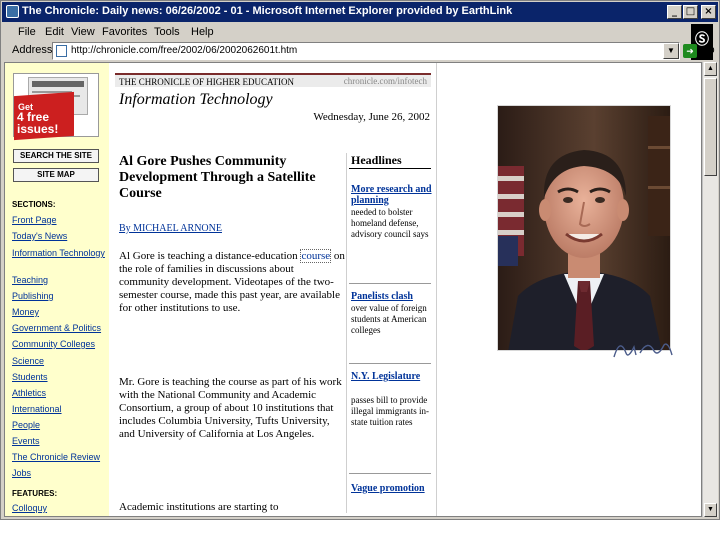  What do you see at coordinates (196, 99) in the screenshot?
I see `section-title: Information Technology` at bounding box center [196, 99].